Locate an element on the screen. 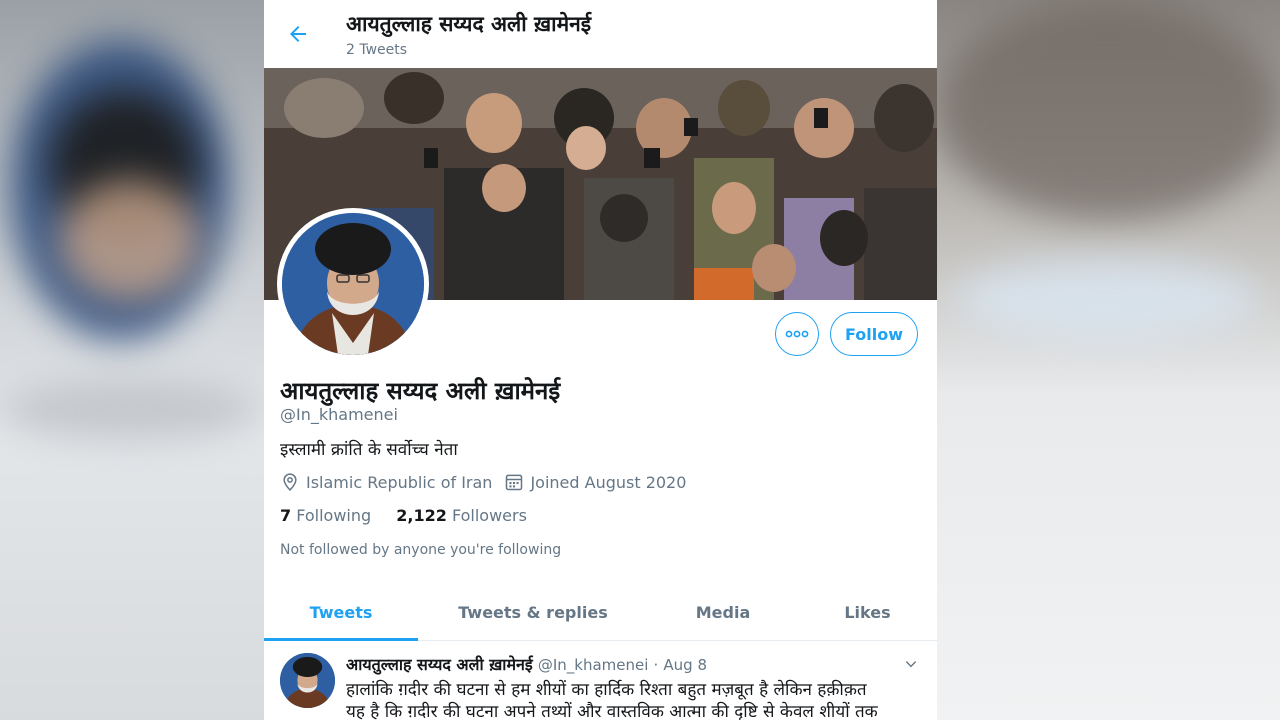 The image size is (1280, 720). avatar-portrait is located at coordinates (353, 284).